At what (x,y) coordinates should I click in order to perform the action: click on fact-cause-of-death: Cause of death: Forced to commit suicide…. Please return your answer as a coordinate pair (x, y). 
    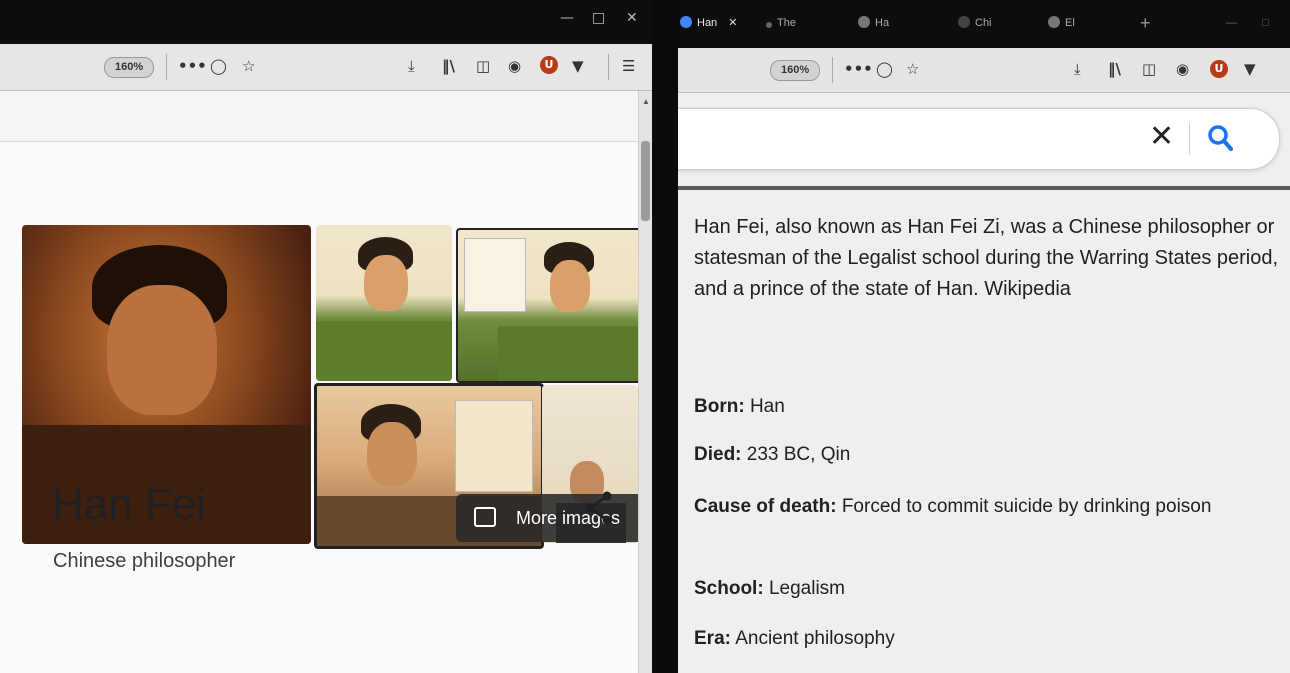
    Looking at the image, I should click on (989, 506).